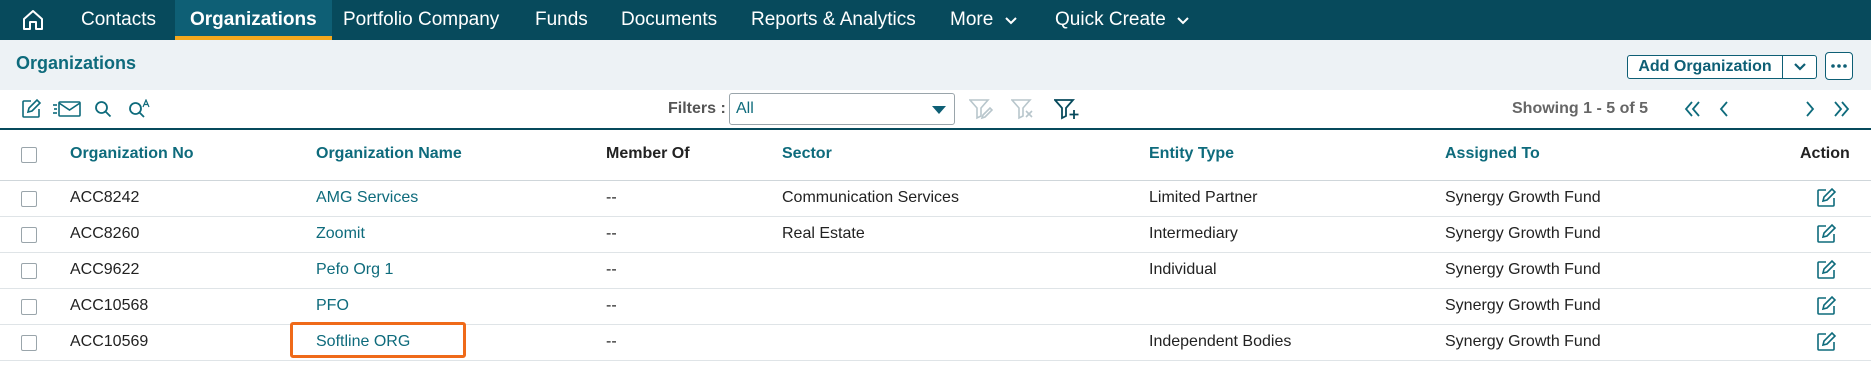  Describe the element at coordinates (561, 20) in the screenshot. I see `nav-item-funds: Funds` at that location.